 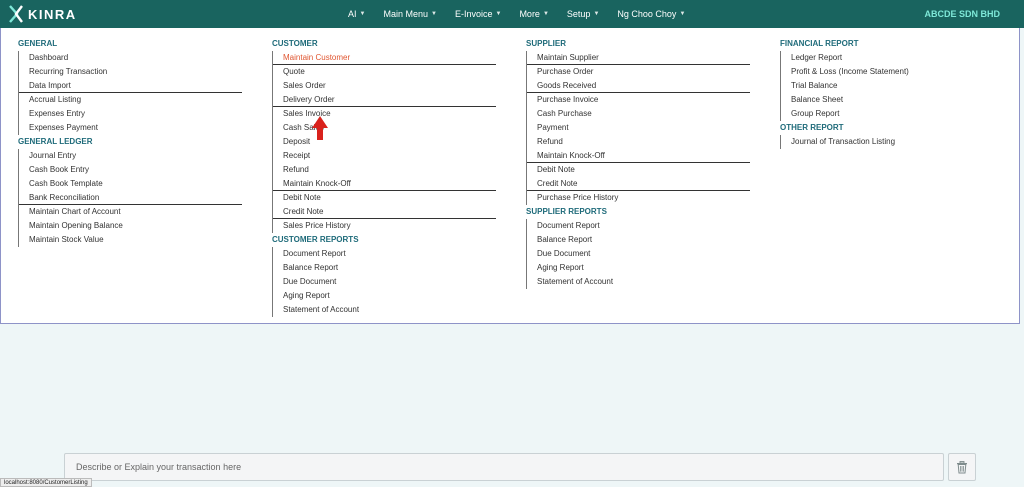 What do you see at coordinates (52, 14) in the screenshot?
I see `brand-name: KINRA` at bounding box center [52, 14].